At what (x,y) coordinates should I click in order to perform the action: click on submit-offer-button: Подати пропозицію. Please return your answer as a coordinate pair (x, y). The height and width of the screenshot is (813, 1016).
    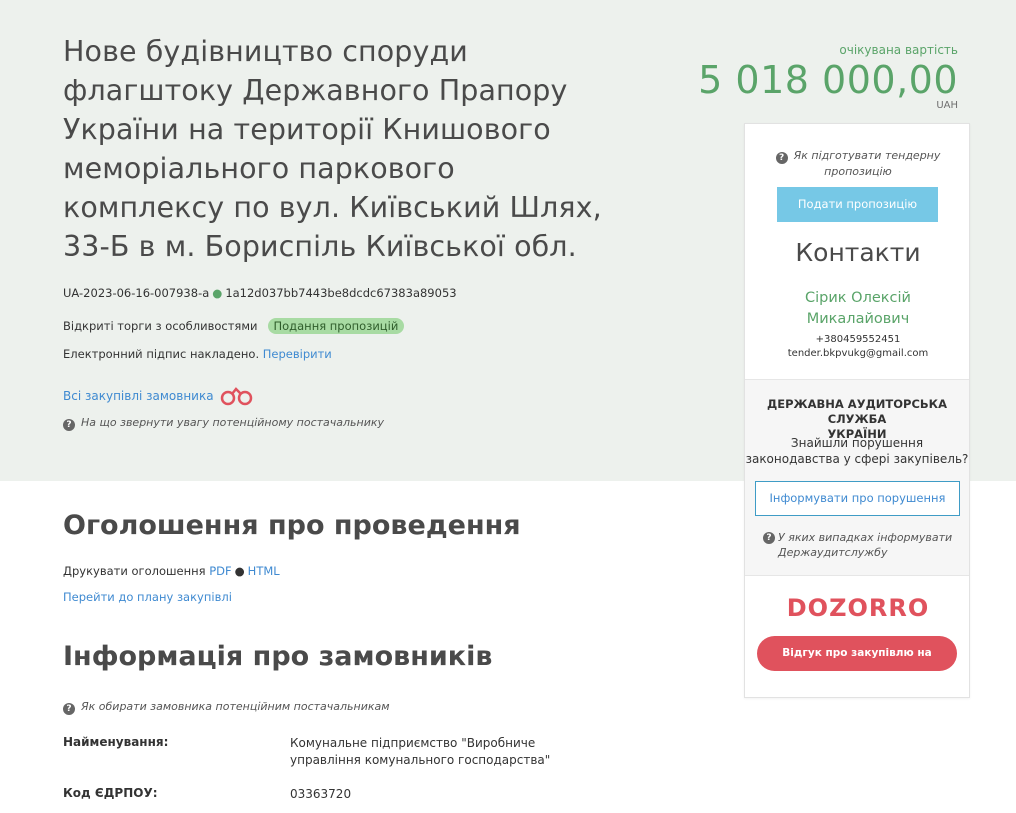
    Looking at the image, I should click on (857, 204).